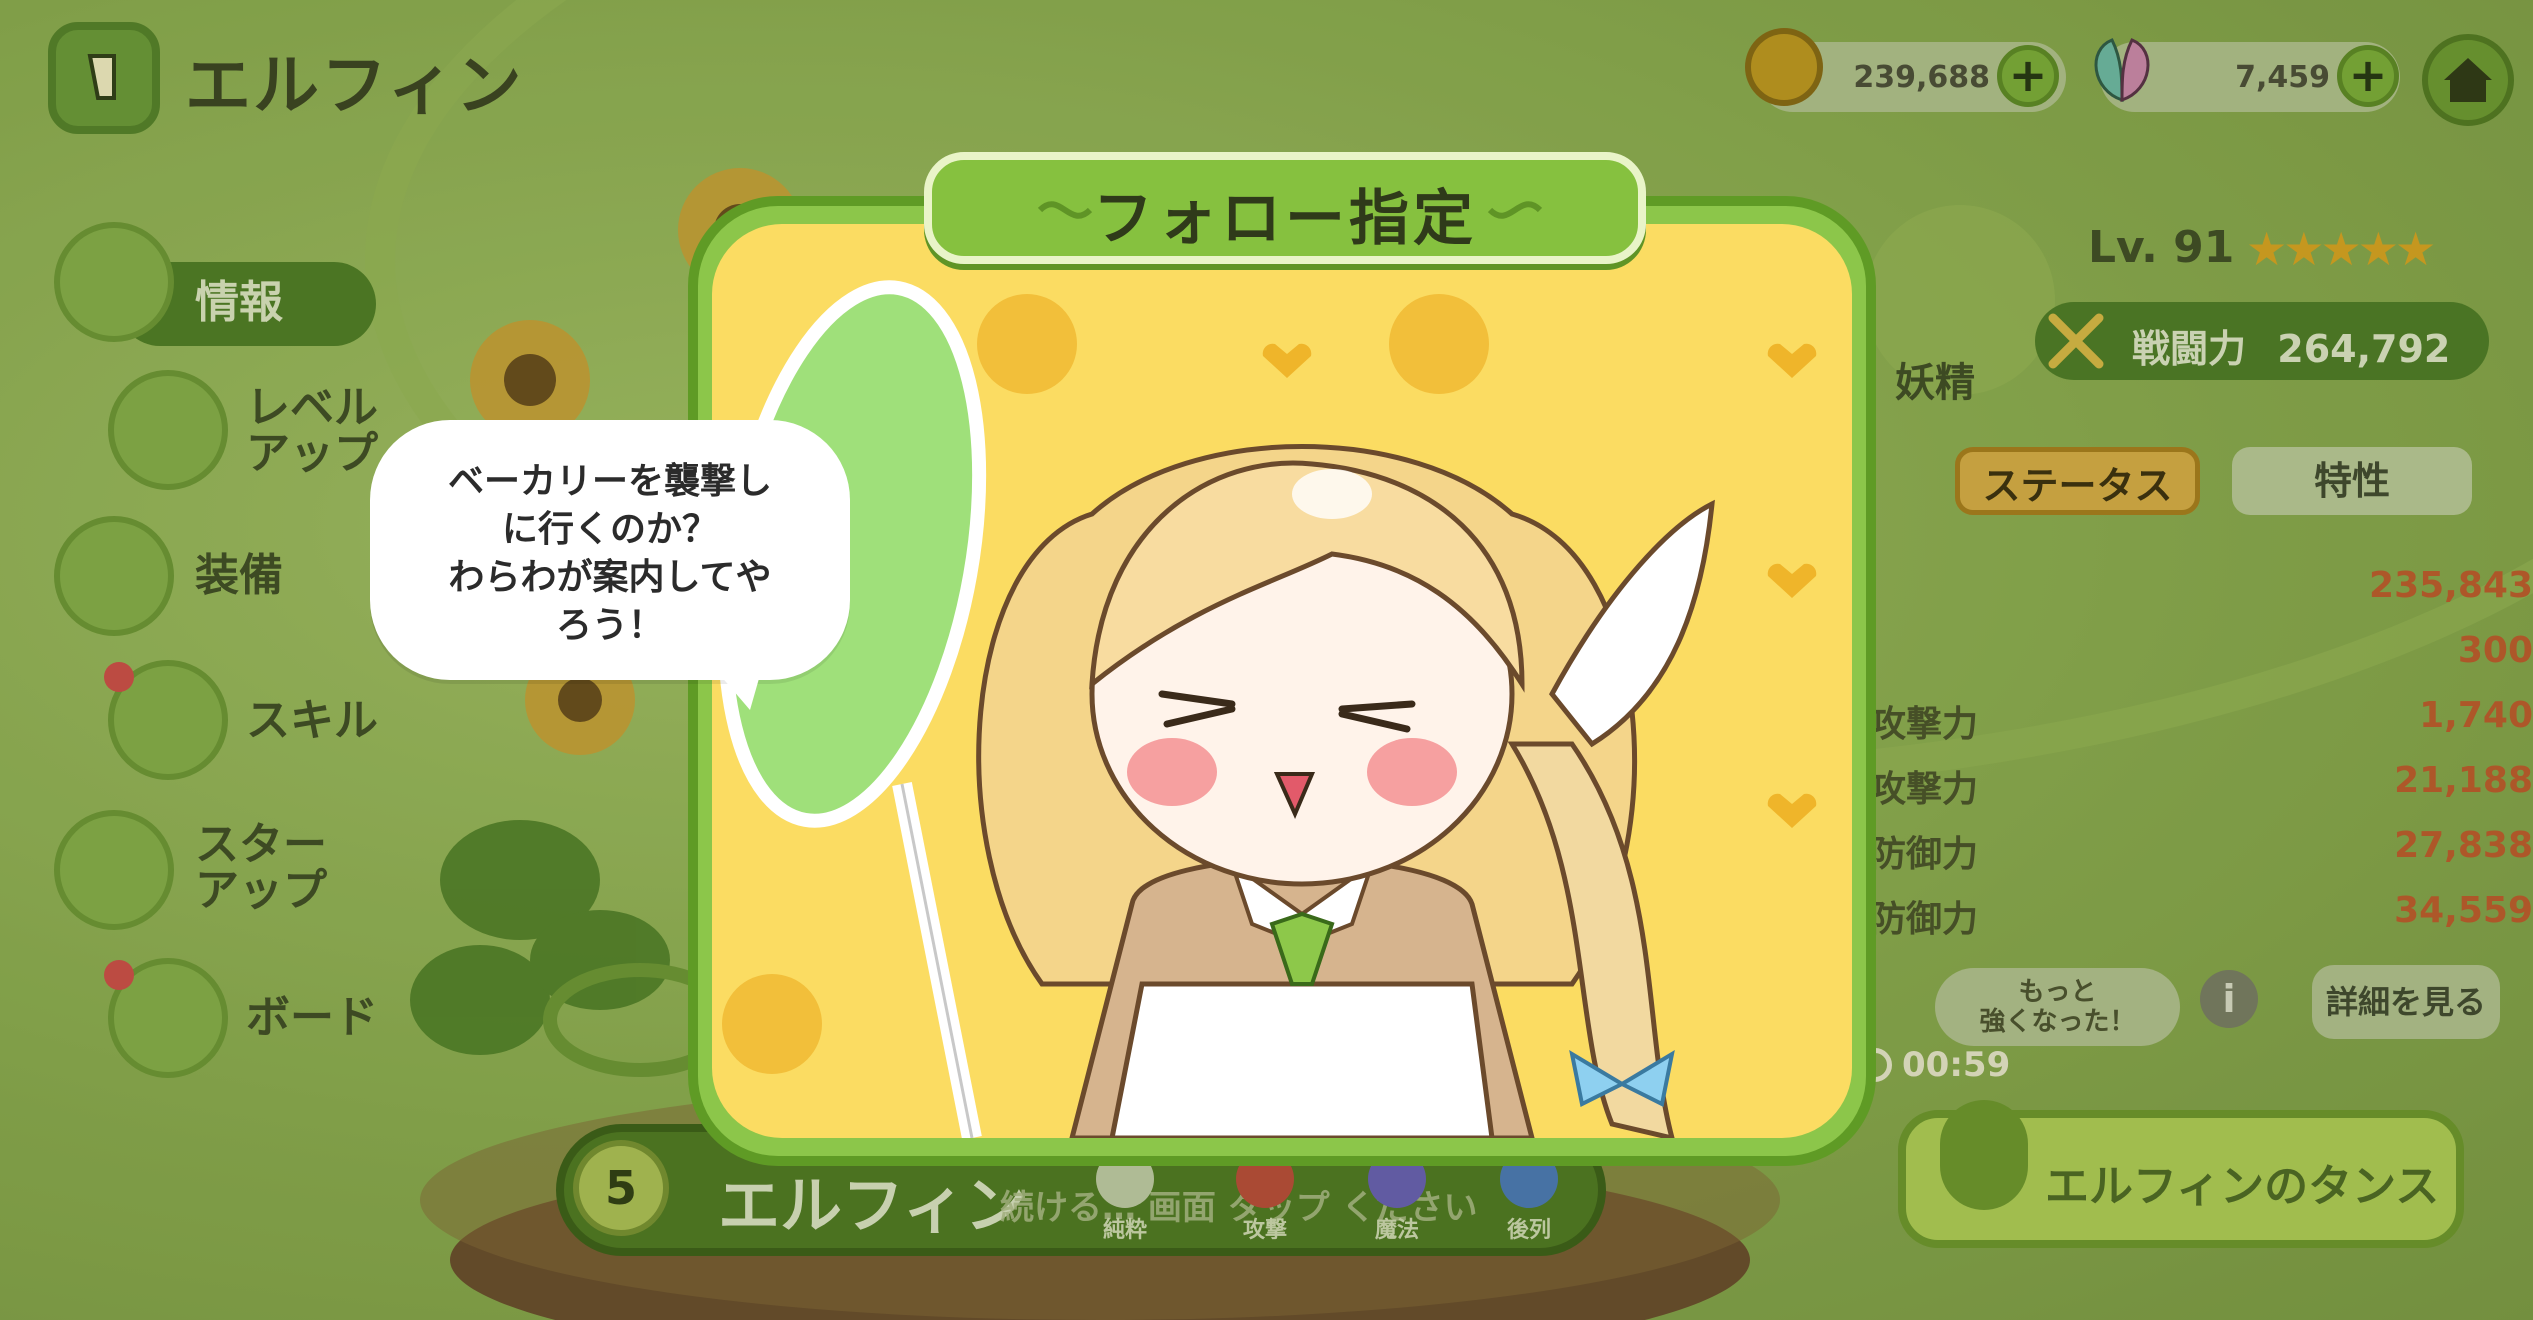  Describe the element at coordinates (2282, 77) in the screenshot. I see `gem-value: 7,459` at that location.